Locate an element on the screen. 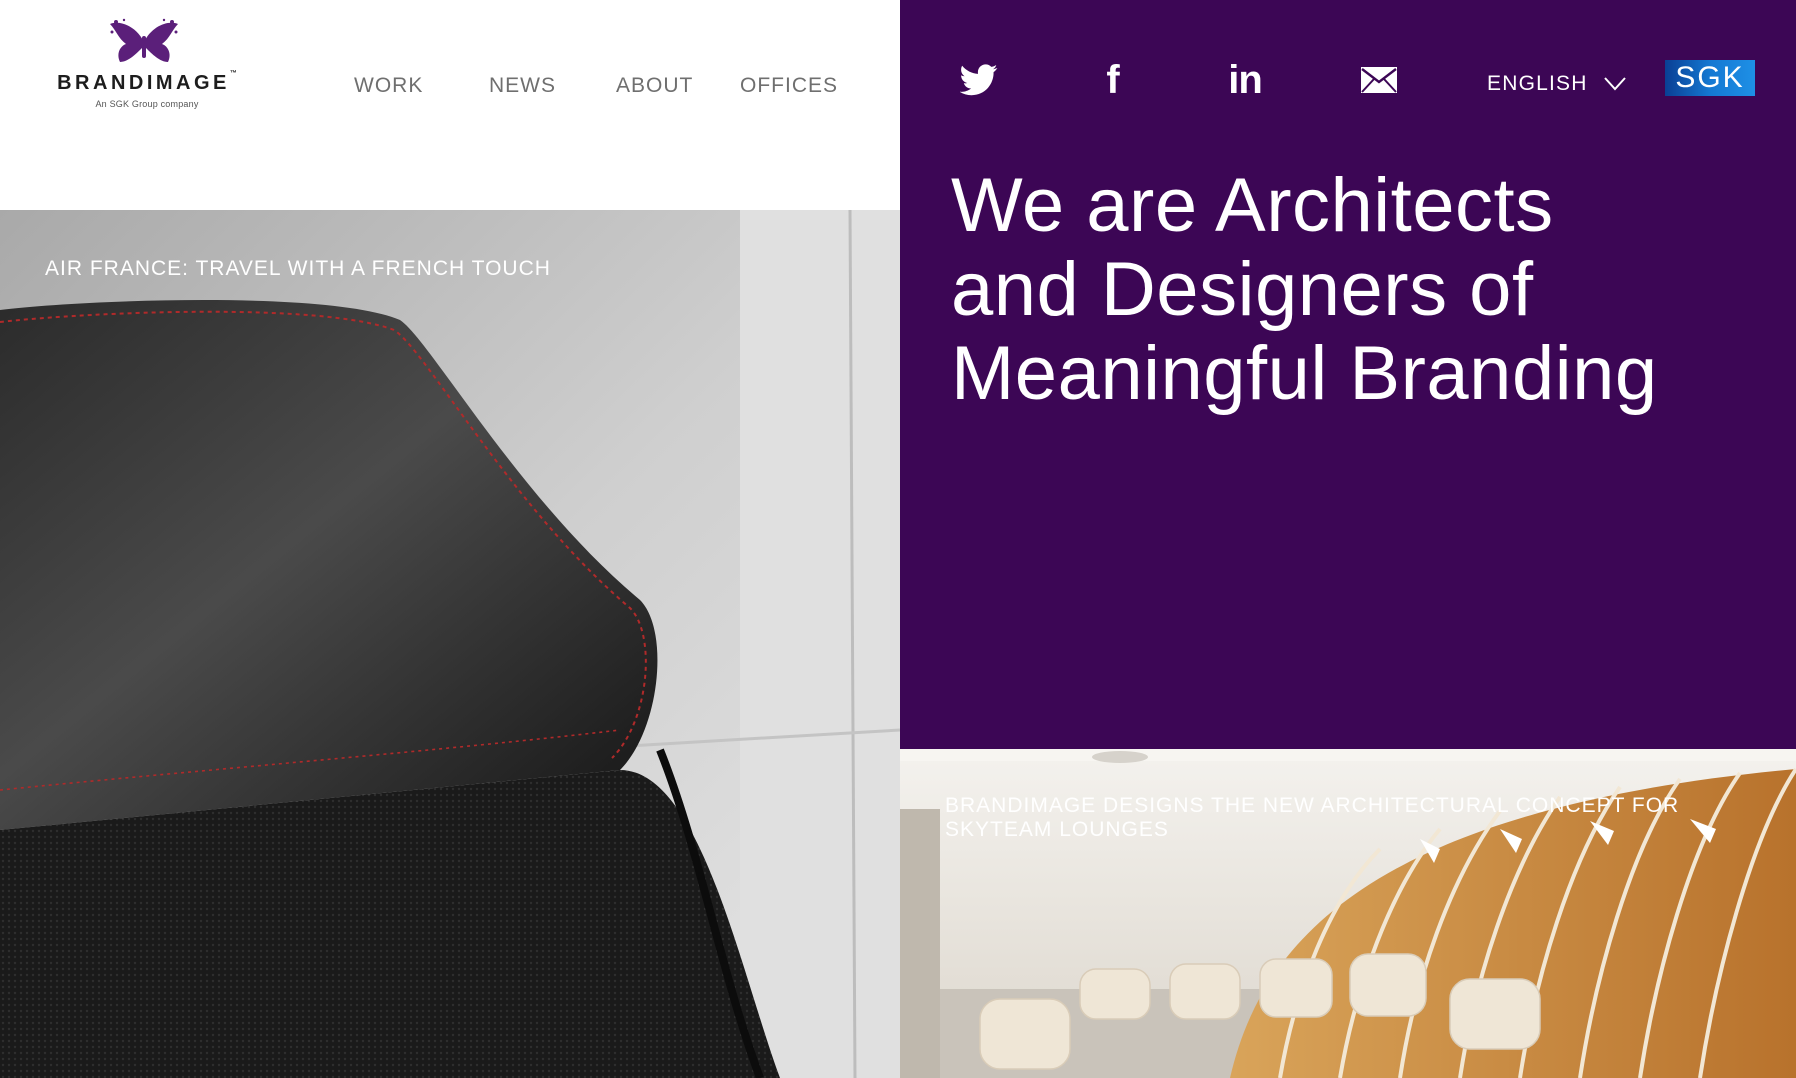 The image size is (1796, 1078). hero-heading-line: We are Architects is located at coordinates (1252, 205).